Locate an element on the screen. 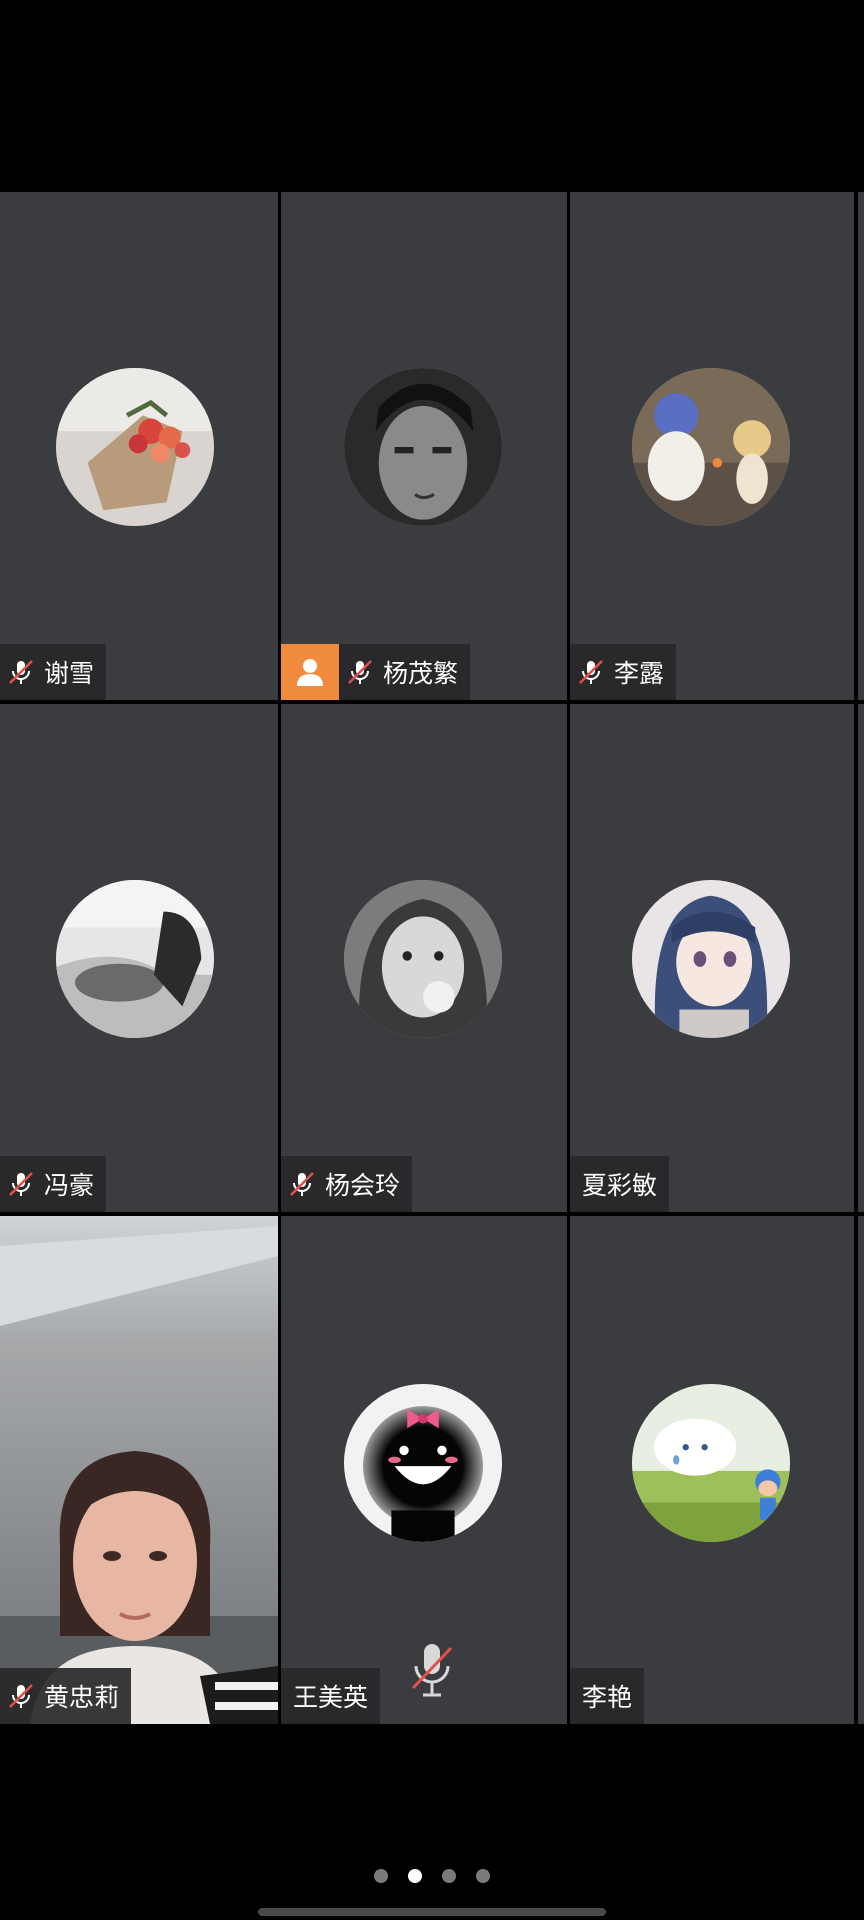  name-pill: 夏彩敏 is located at coordinates (620, 1184).